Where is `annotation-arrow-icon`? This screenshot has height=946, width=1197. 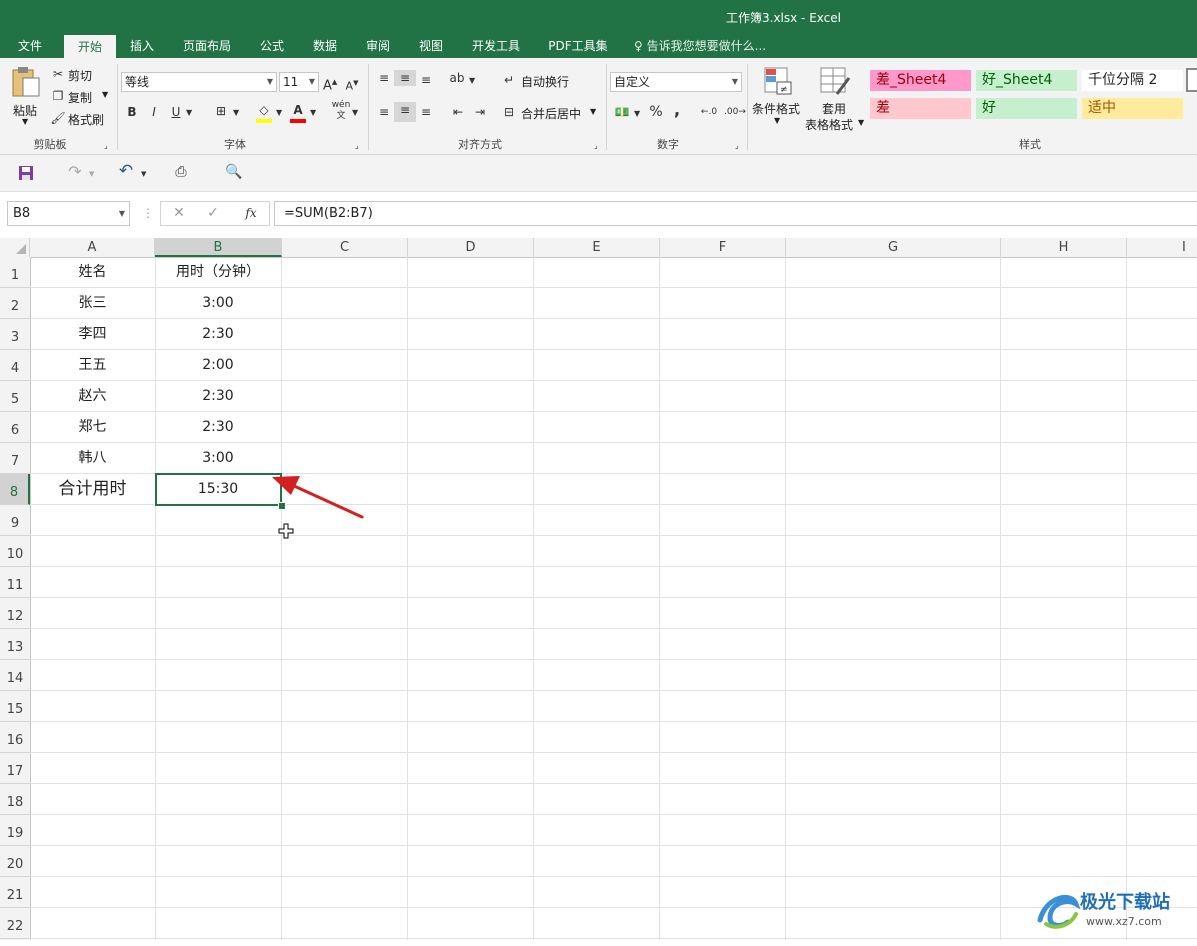
annotation-arrow-icon is located at coordinates (318, 497).